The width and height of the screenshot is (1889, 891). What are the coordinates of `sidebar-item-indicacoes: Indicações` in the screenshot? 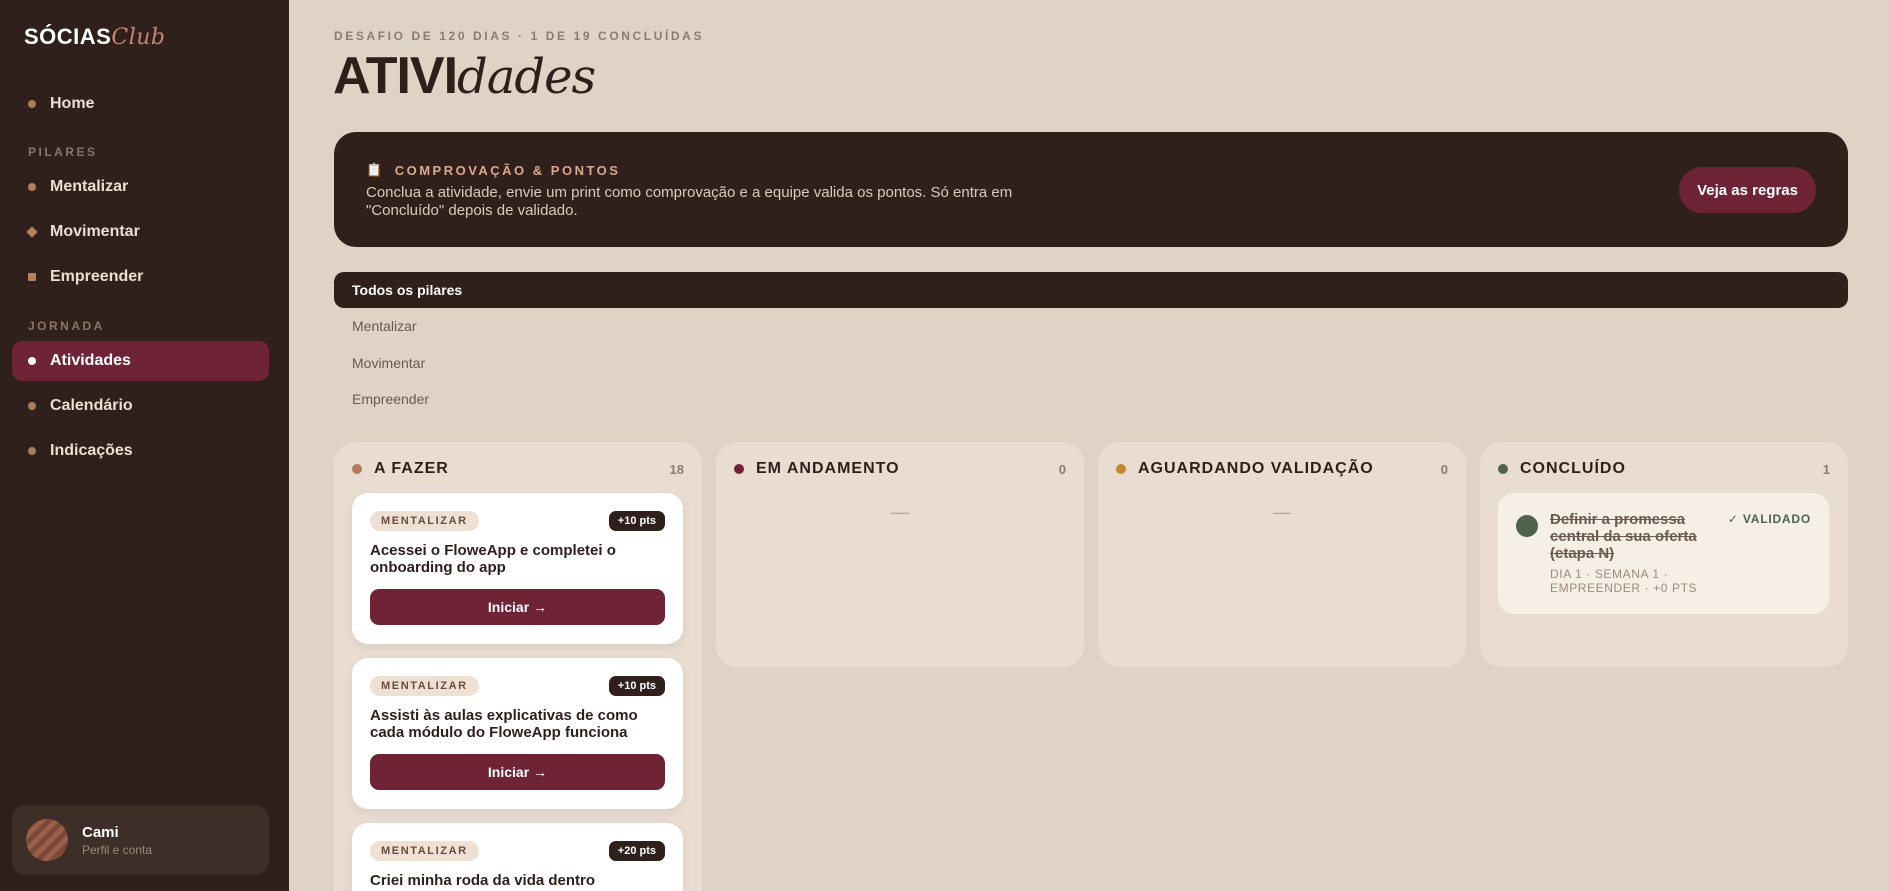 It's located at (140, 451).